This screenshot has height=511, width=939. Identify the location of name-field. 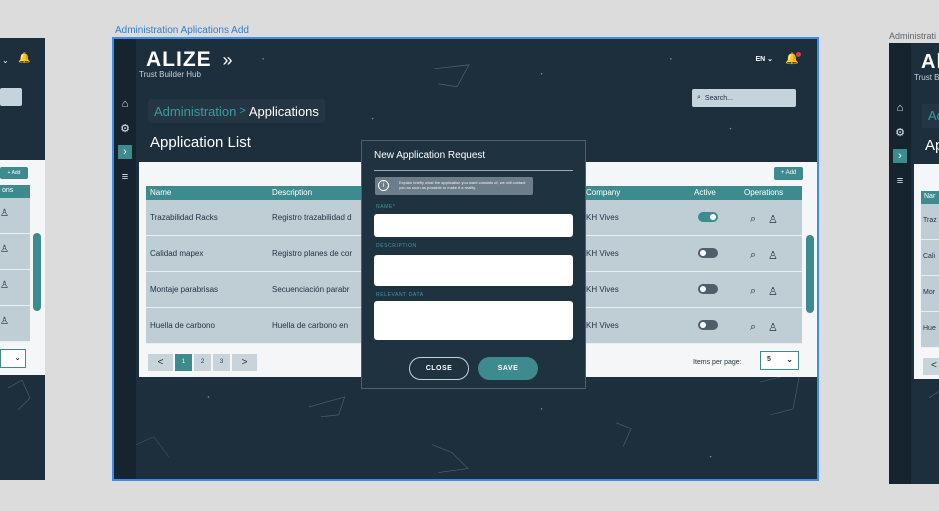
(473, 225).